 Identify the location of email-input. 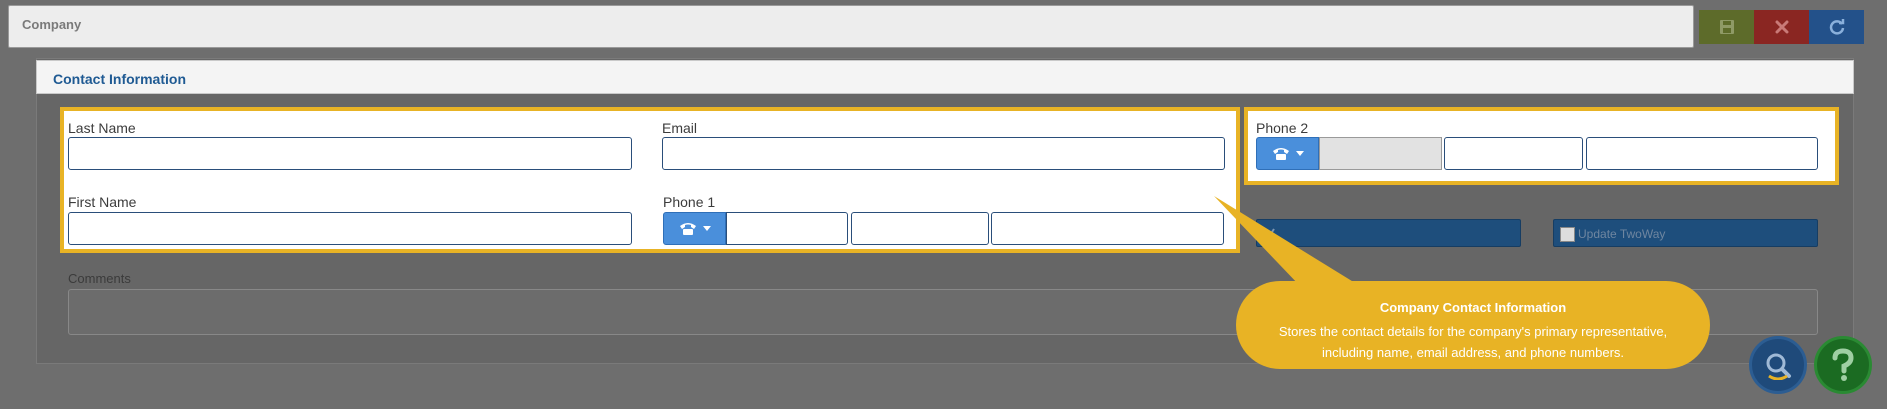
(943, 153).